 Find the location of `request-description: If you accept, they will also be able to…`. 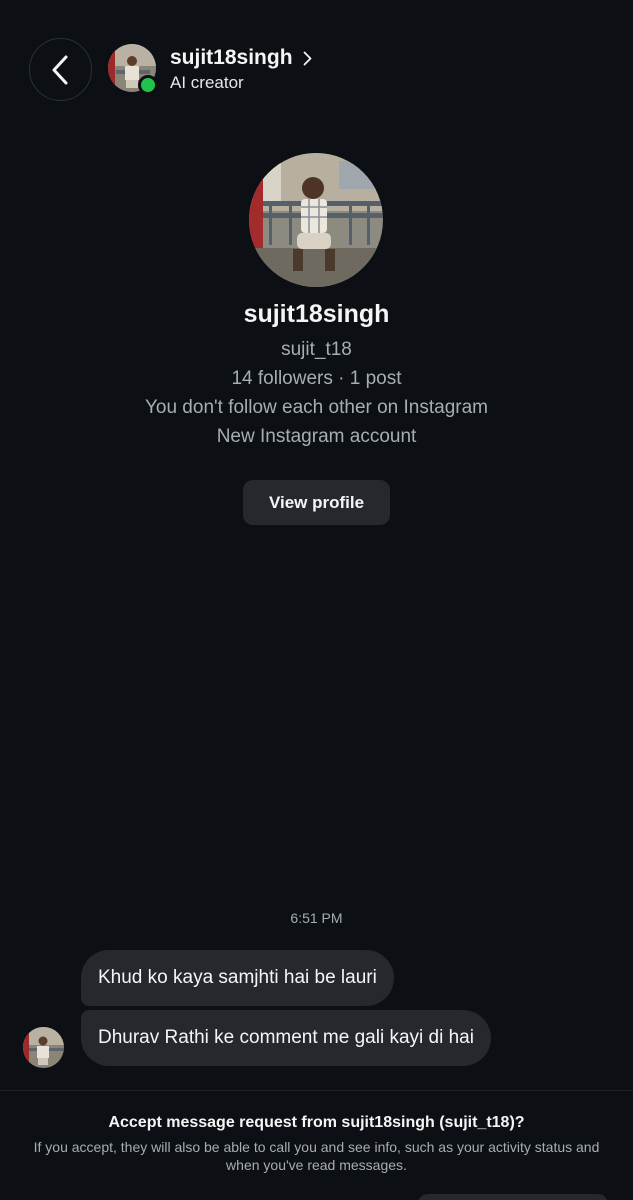

request-description: If you accept, they will also be able to… is located at coordinates (316, 1156).